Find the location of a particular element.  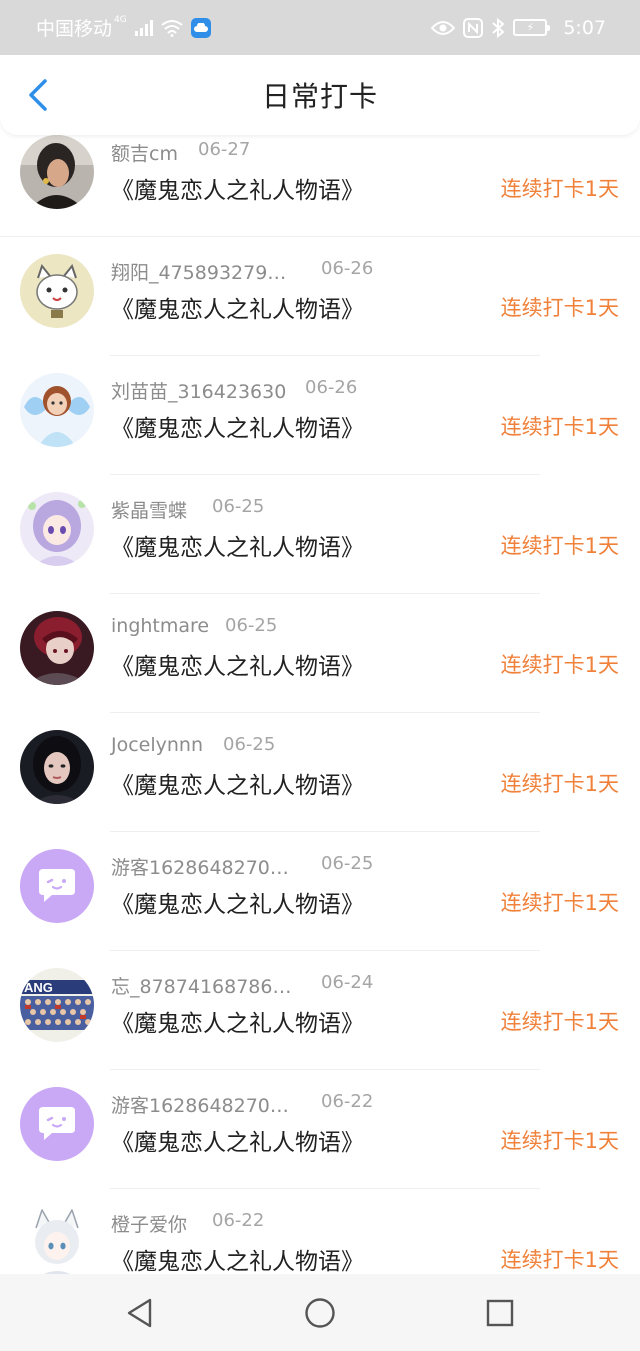

nav-recents-button is located at coordinates (500, 1313).